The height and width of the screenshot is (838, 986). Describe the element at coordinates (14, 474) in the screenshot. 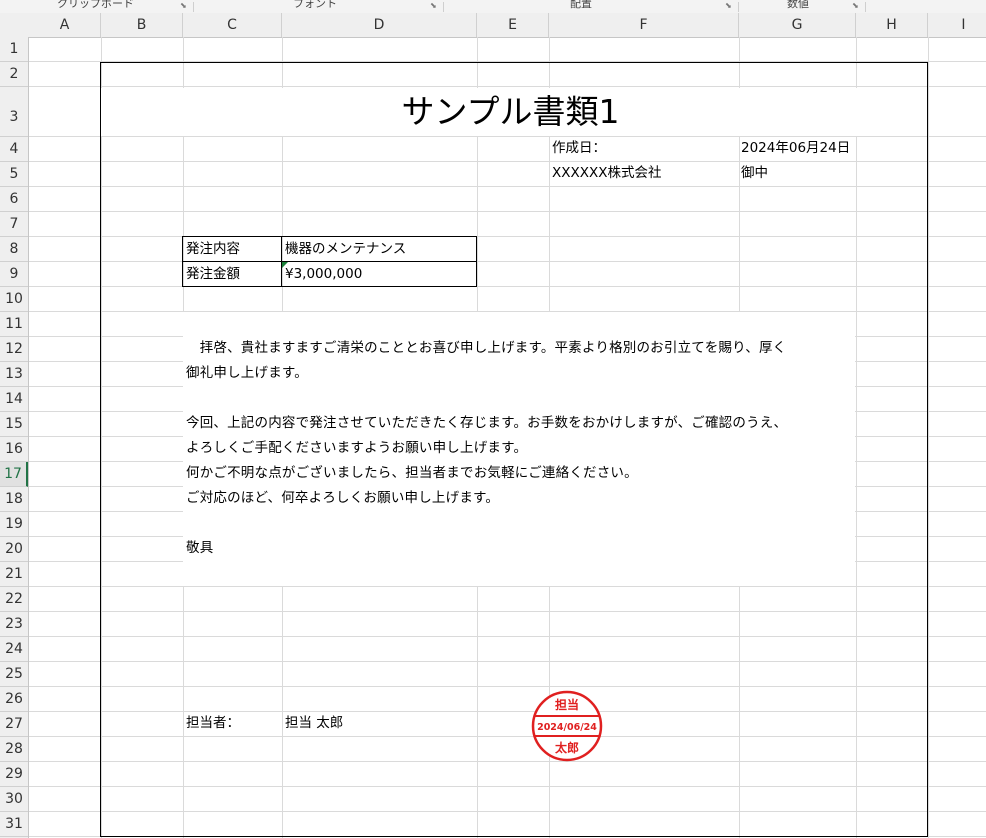

I see `row-header-17: 17` at that location.